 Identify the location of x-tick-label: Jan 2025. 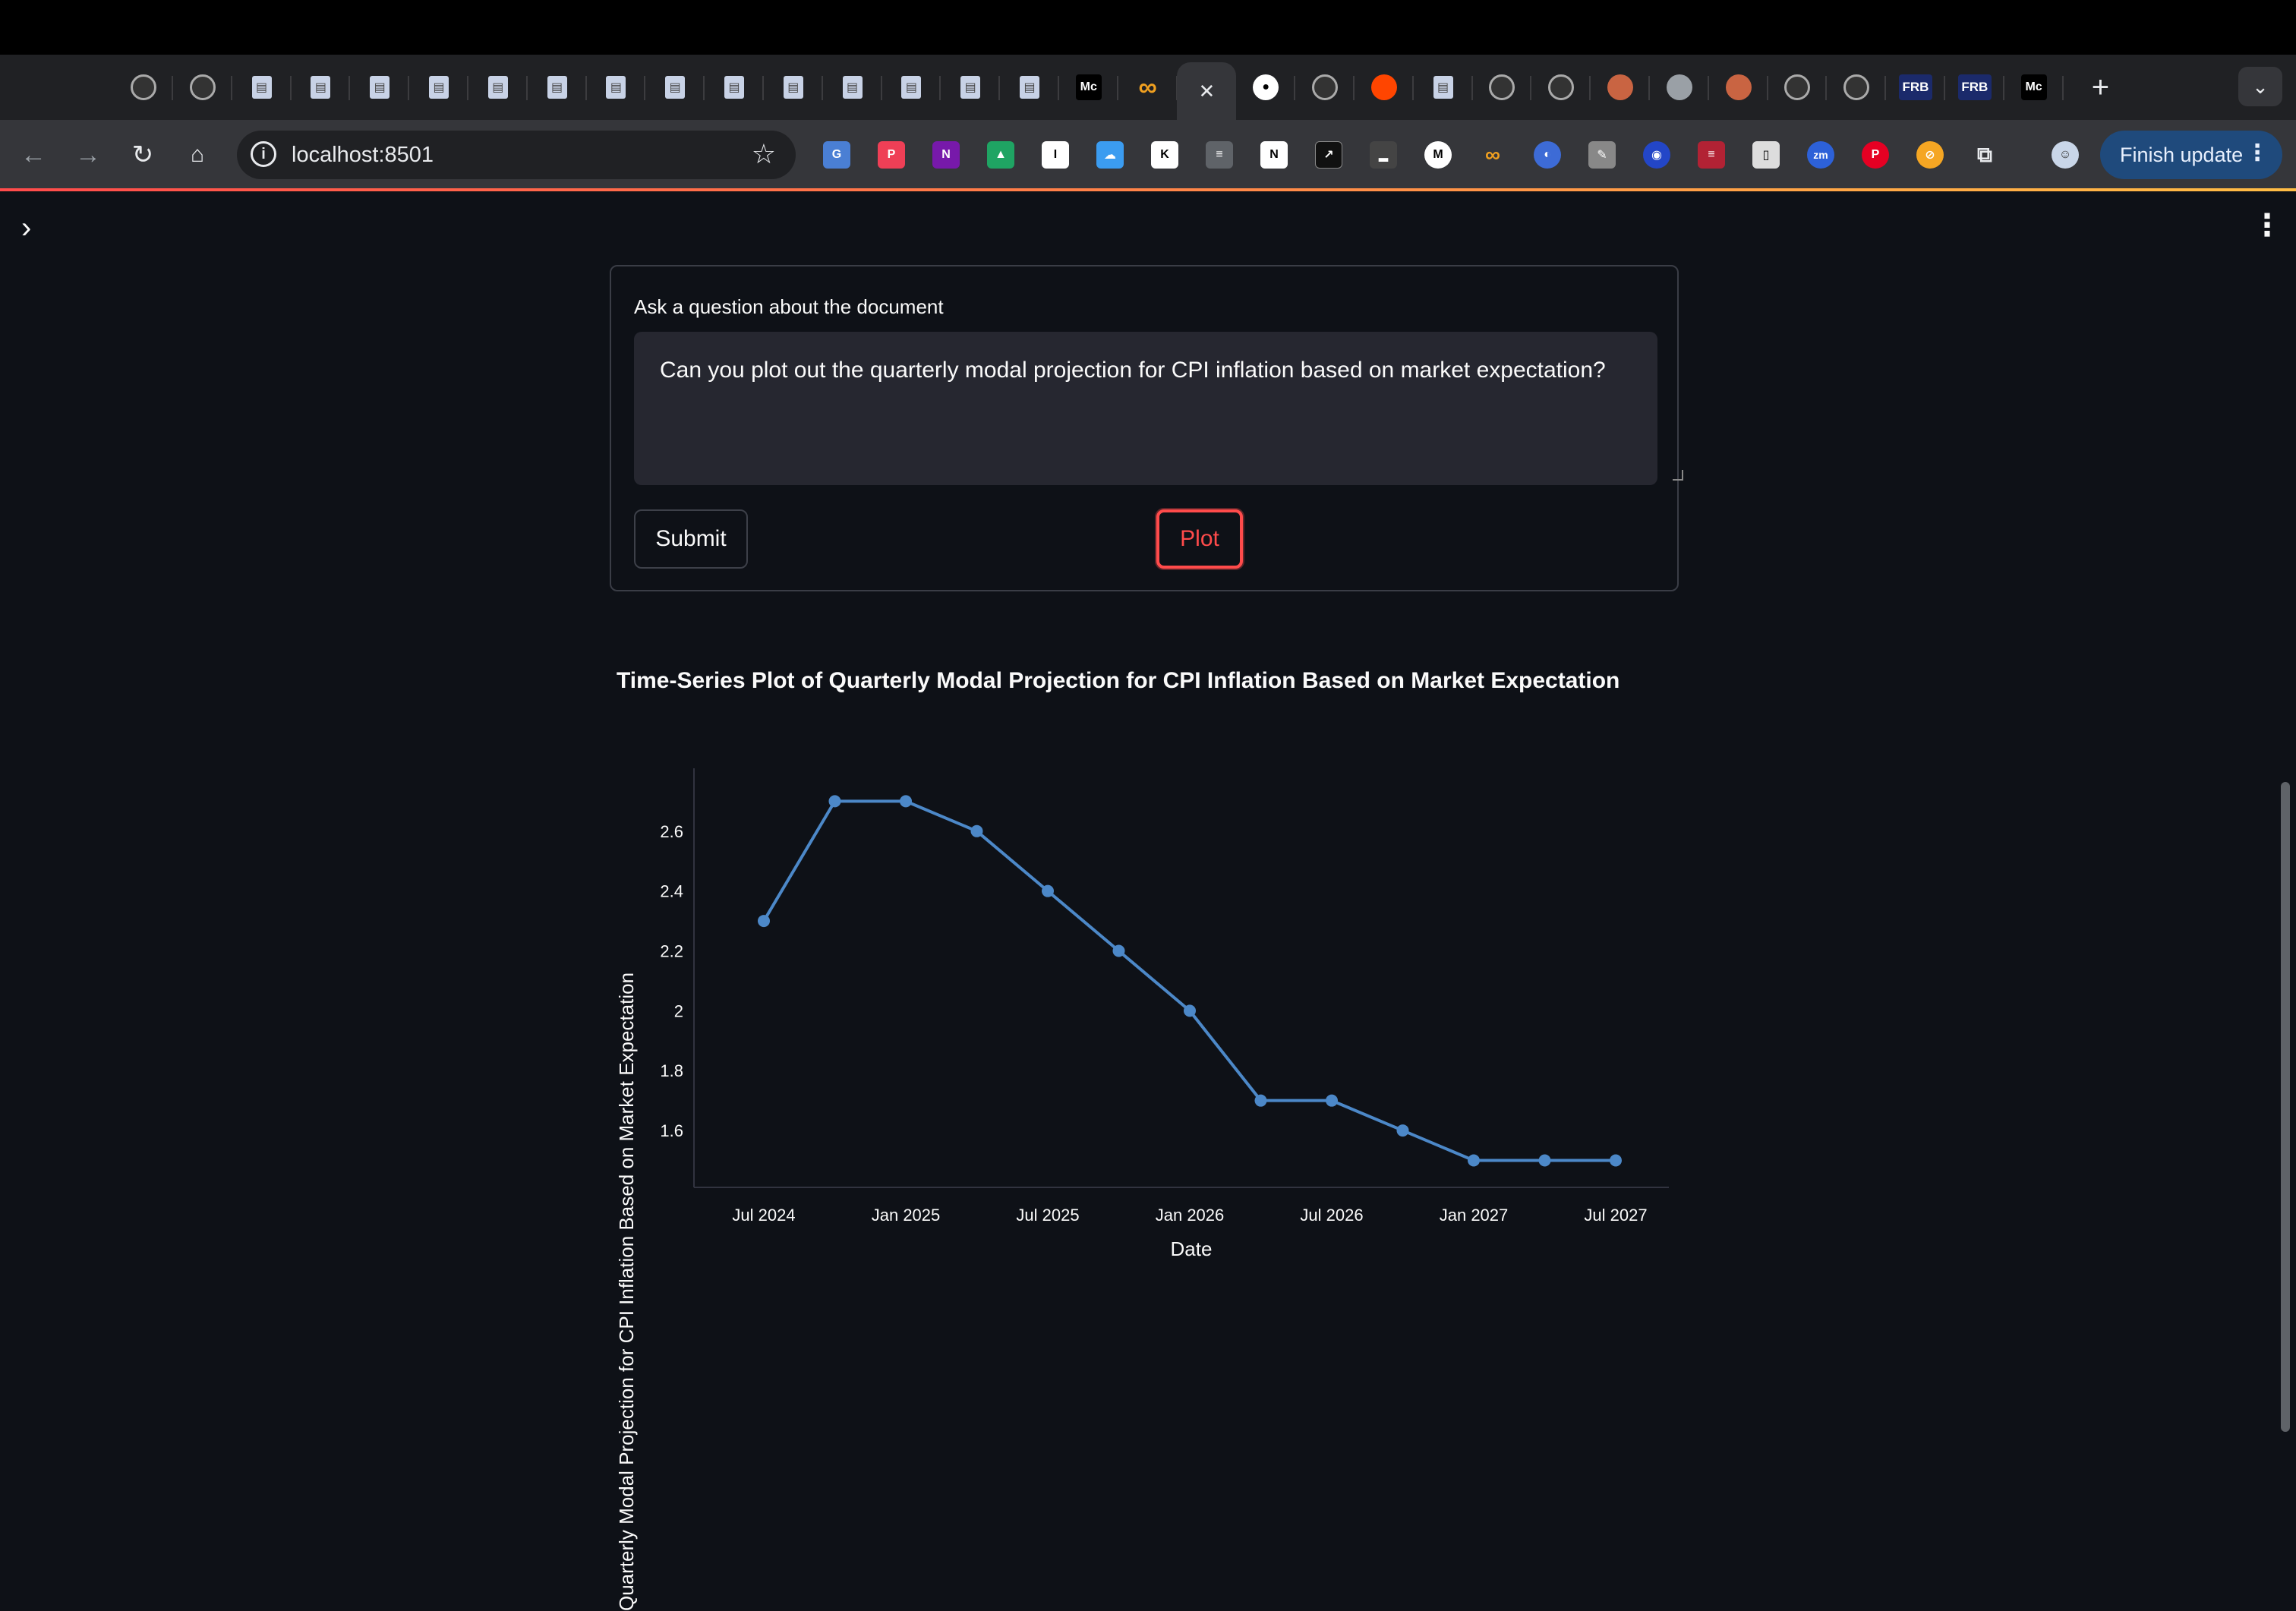
(907, 1216).